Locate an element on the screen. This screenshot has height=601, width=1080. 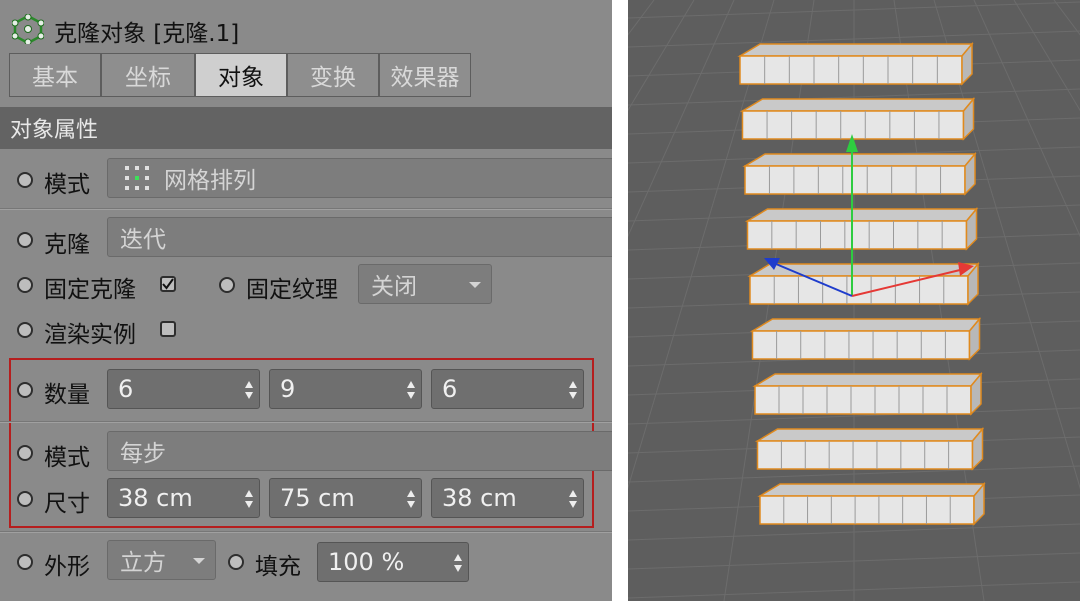
render-instances-checkbox is located at coordinates (168, 329).